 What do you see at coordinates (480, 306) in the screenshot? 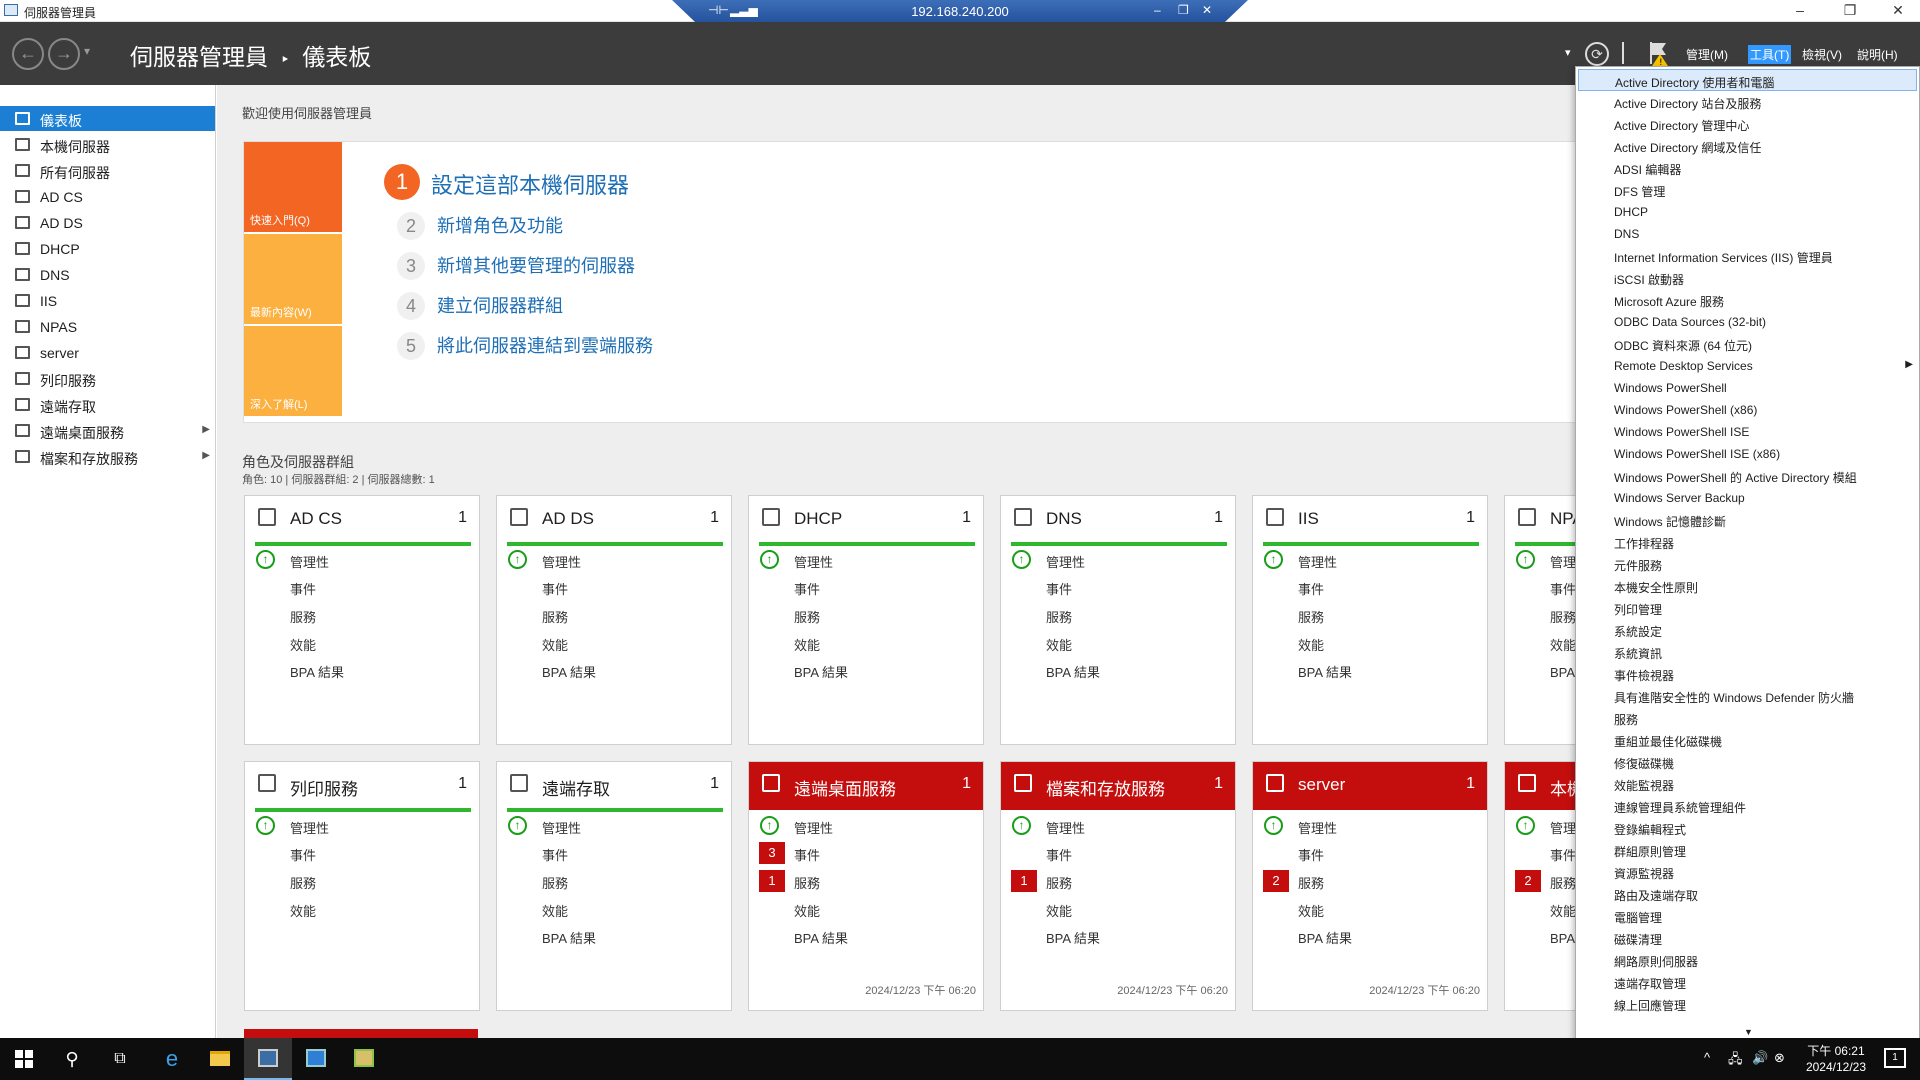
I see `step-create-group: 4 建立伺服器群組` at bounding box center [480, 306].